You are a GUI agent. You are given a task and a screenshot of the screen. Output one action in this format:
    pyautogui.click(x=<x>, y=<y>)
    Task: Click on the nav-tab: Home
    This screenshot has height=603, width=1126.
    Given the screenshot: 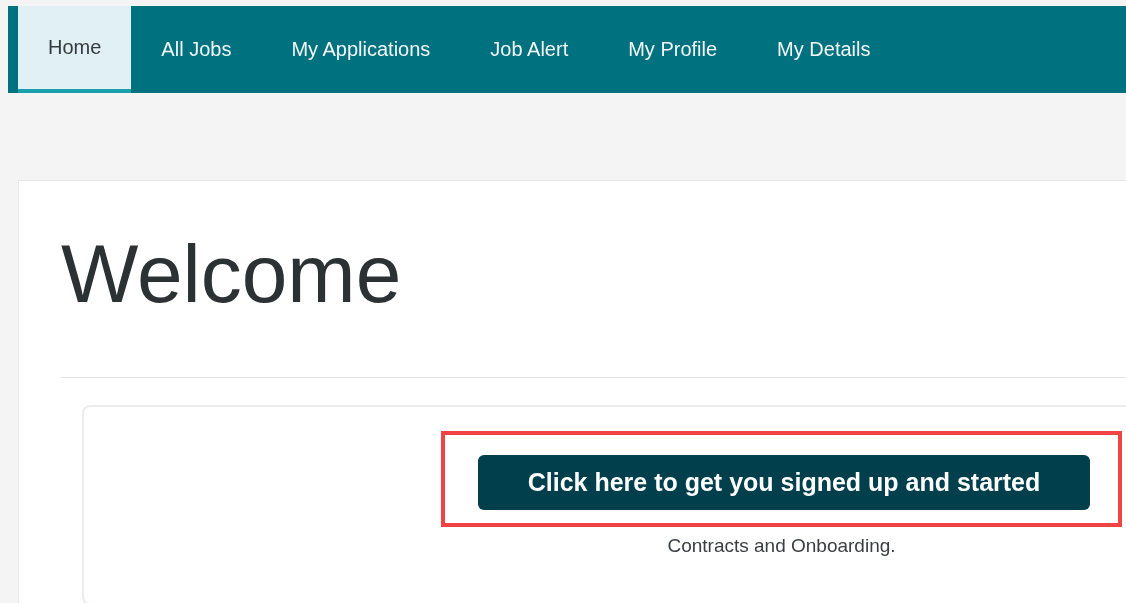 What is the action you would take?
    pyautogui.click(x=75, y=49)
    